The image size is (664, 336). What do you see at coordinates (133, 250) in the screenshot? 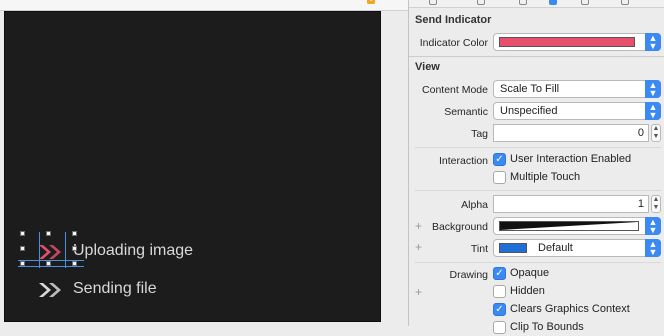
I see `cell-title: Uploading image` at bounding box center [133, 250].